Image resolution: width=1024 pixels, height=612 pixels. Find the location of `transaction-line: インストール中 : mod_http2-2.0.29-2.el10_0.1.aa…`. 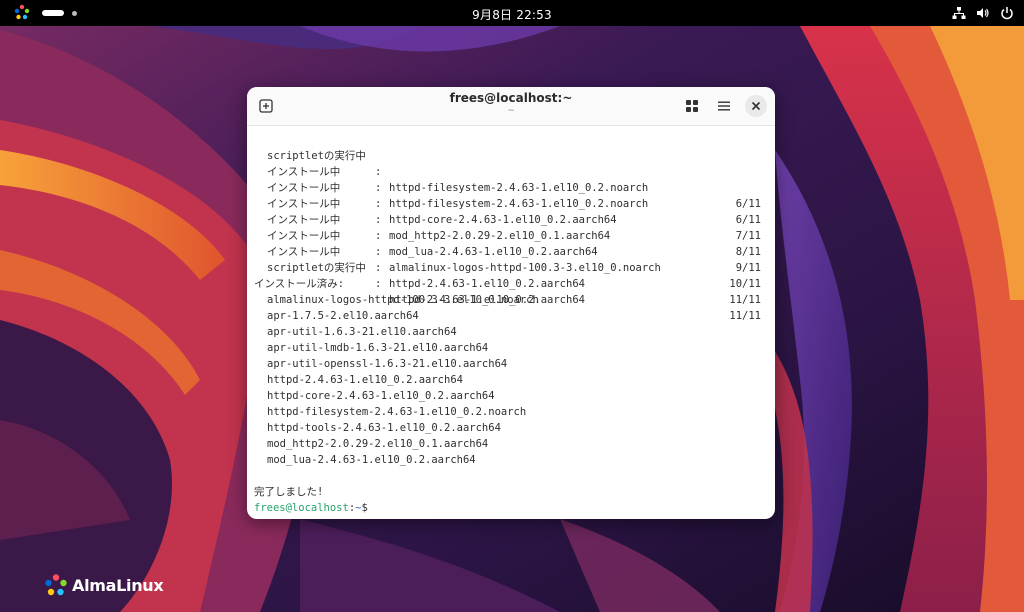

transaction-line: インストール中 : mod_http2-2.0.29-2.el10_0.1.aa… is located at coordinates (511, 219).